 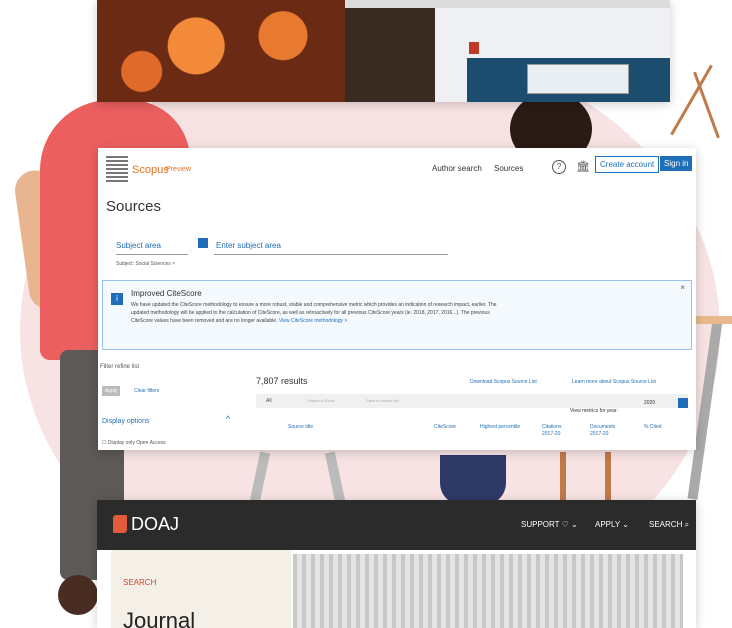 I want to click on sign-in-button: Sign in, so click(x=676, y=163).